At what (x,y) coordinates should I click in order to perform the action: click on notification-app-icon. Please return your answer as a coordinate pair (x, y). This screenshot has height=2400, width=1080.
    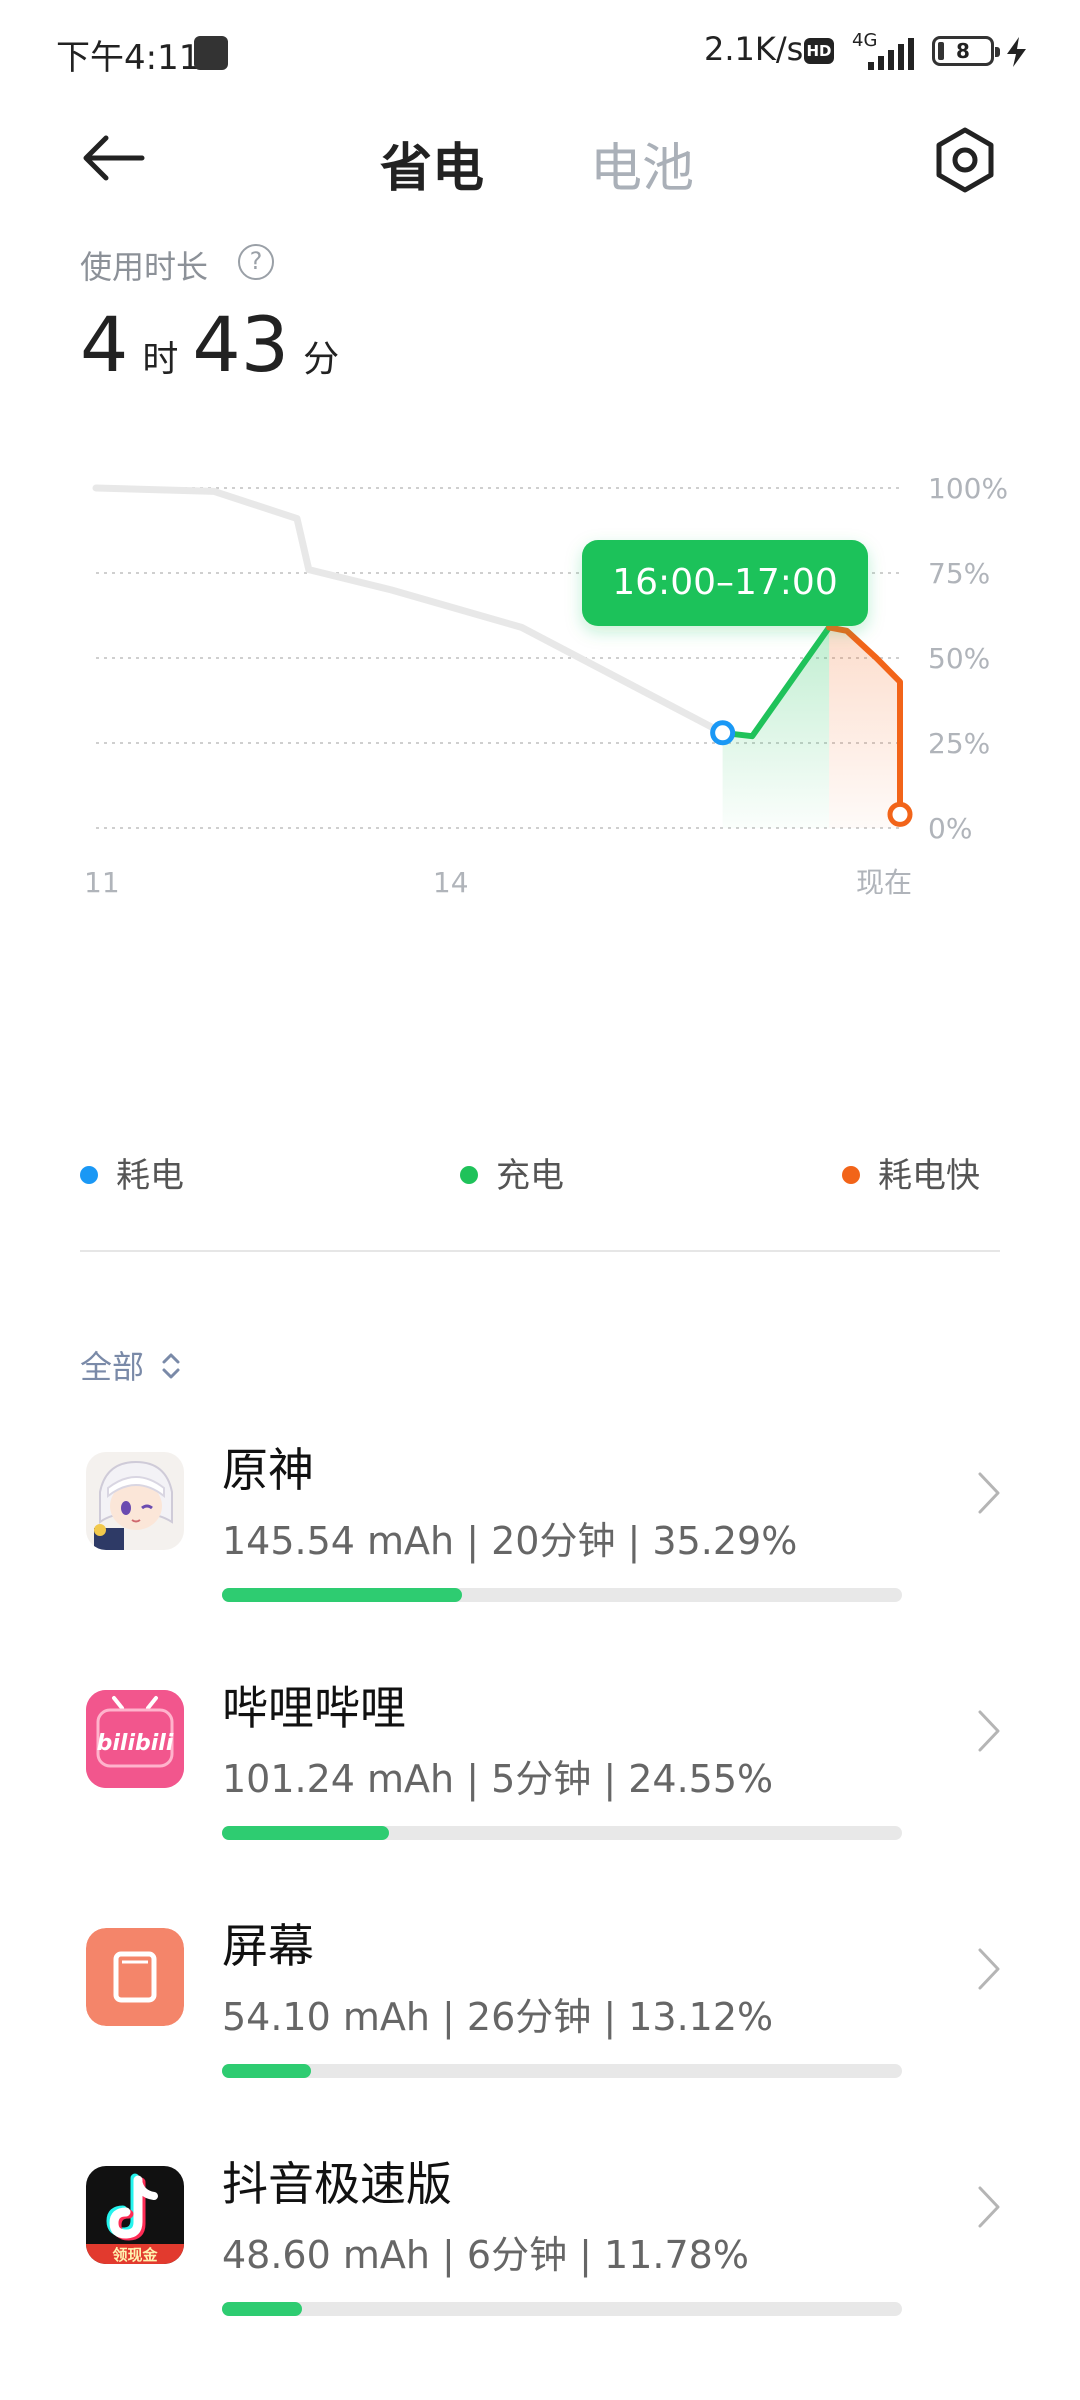
    Looking at the image, I should click on (211, 53).